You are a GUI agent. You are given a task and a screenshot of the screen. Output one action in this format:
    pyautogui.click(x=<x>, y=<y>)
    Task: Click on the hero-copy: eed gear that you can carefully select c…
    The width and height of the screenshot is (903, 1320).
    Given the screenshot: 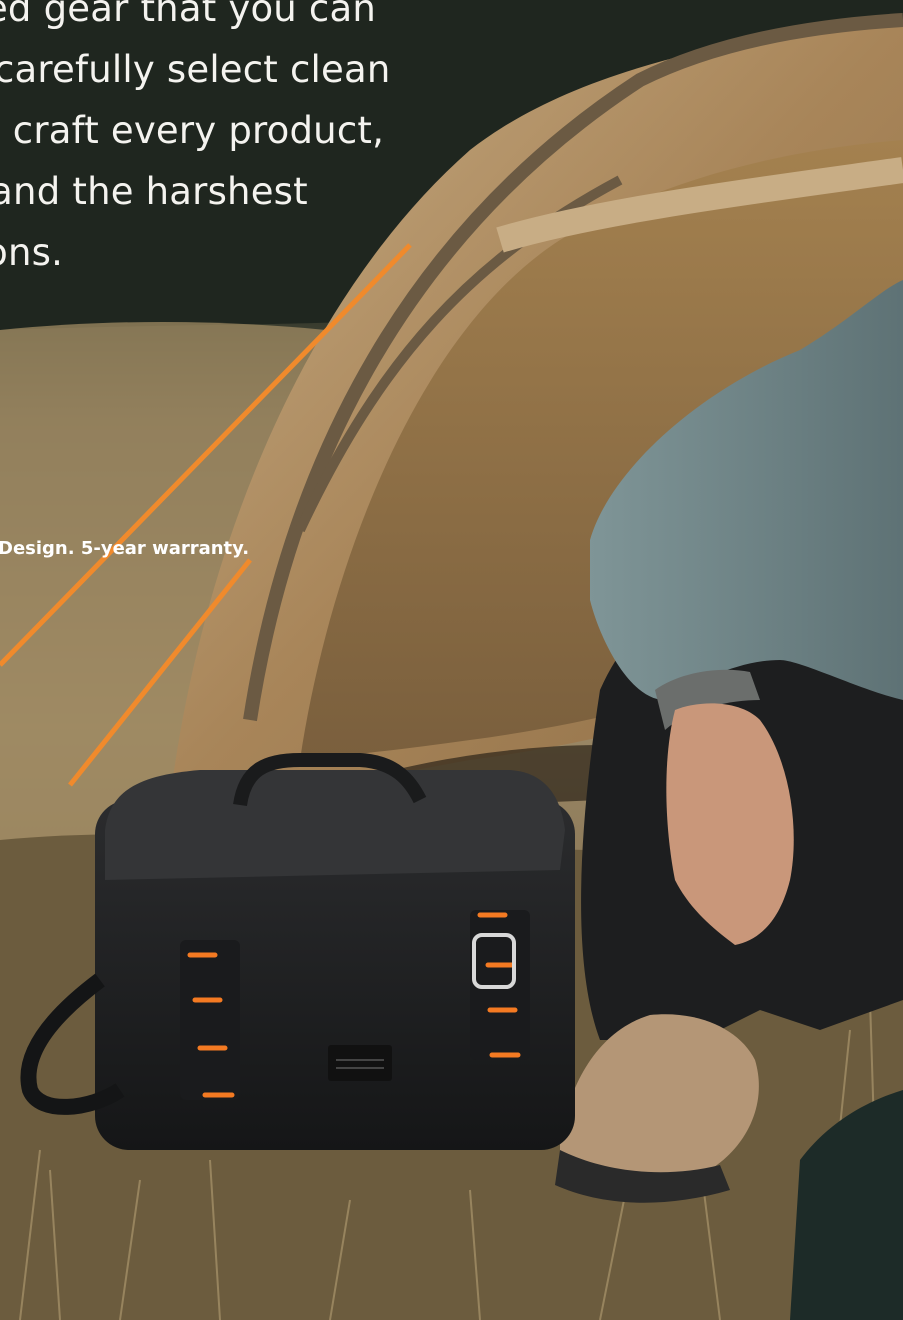 What is the action you would take?
    pyautogui.click(x=220, y=141)
    